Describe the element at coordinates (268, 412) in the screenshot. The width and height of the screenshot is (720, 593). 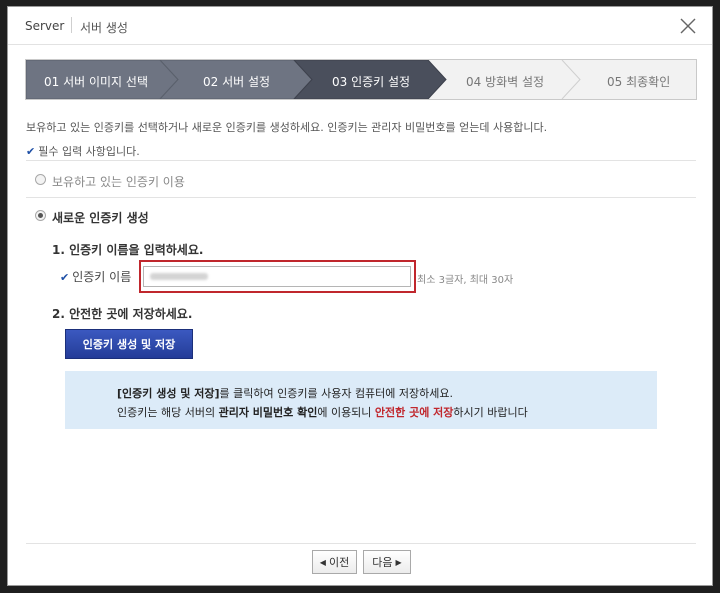
I see `info-line2-b: 관리자 비밀번호 확인` at that location.